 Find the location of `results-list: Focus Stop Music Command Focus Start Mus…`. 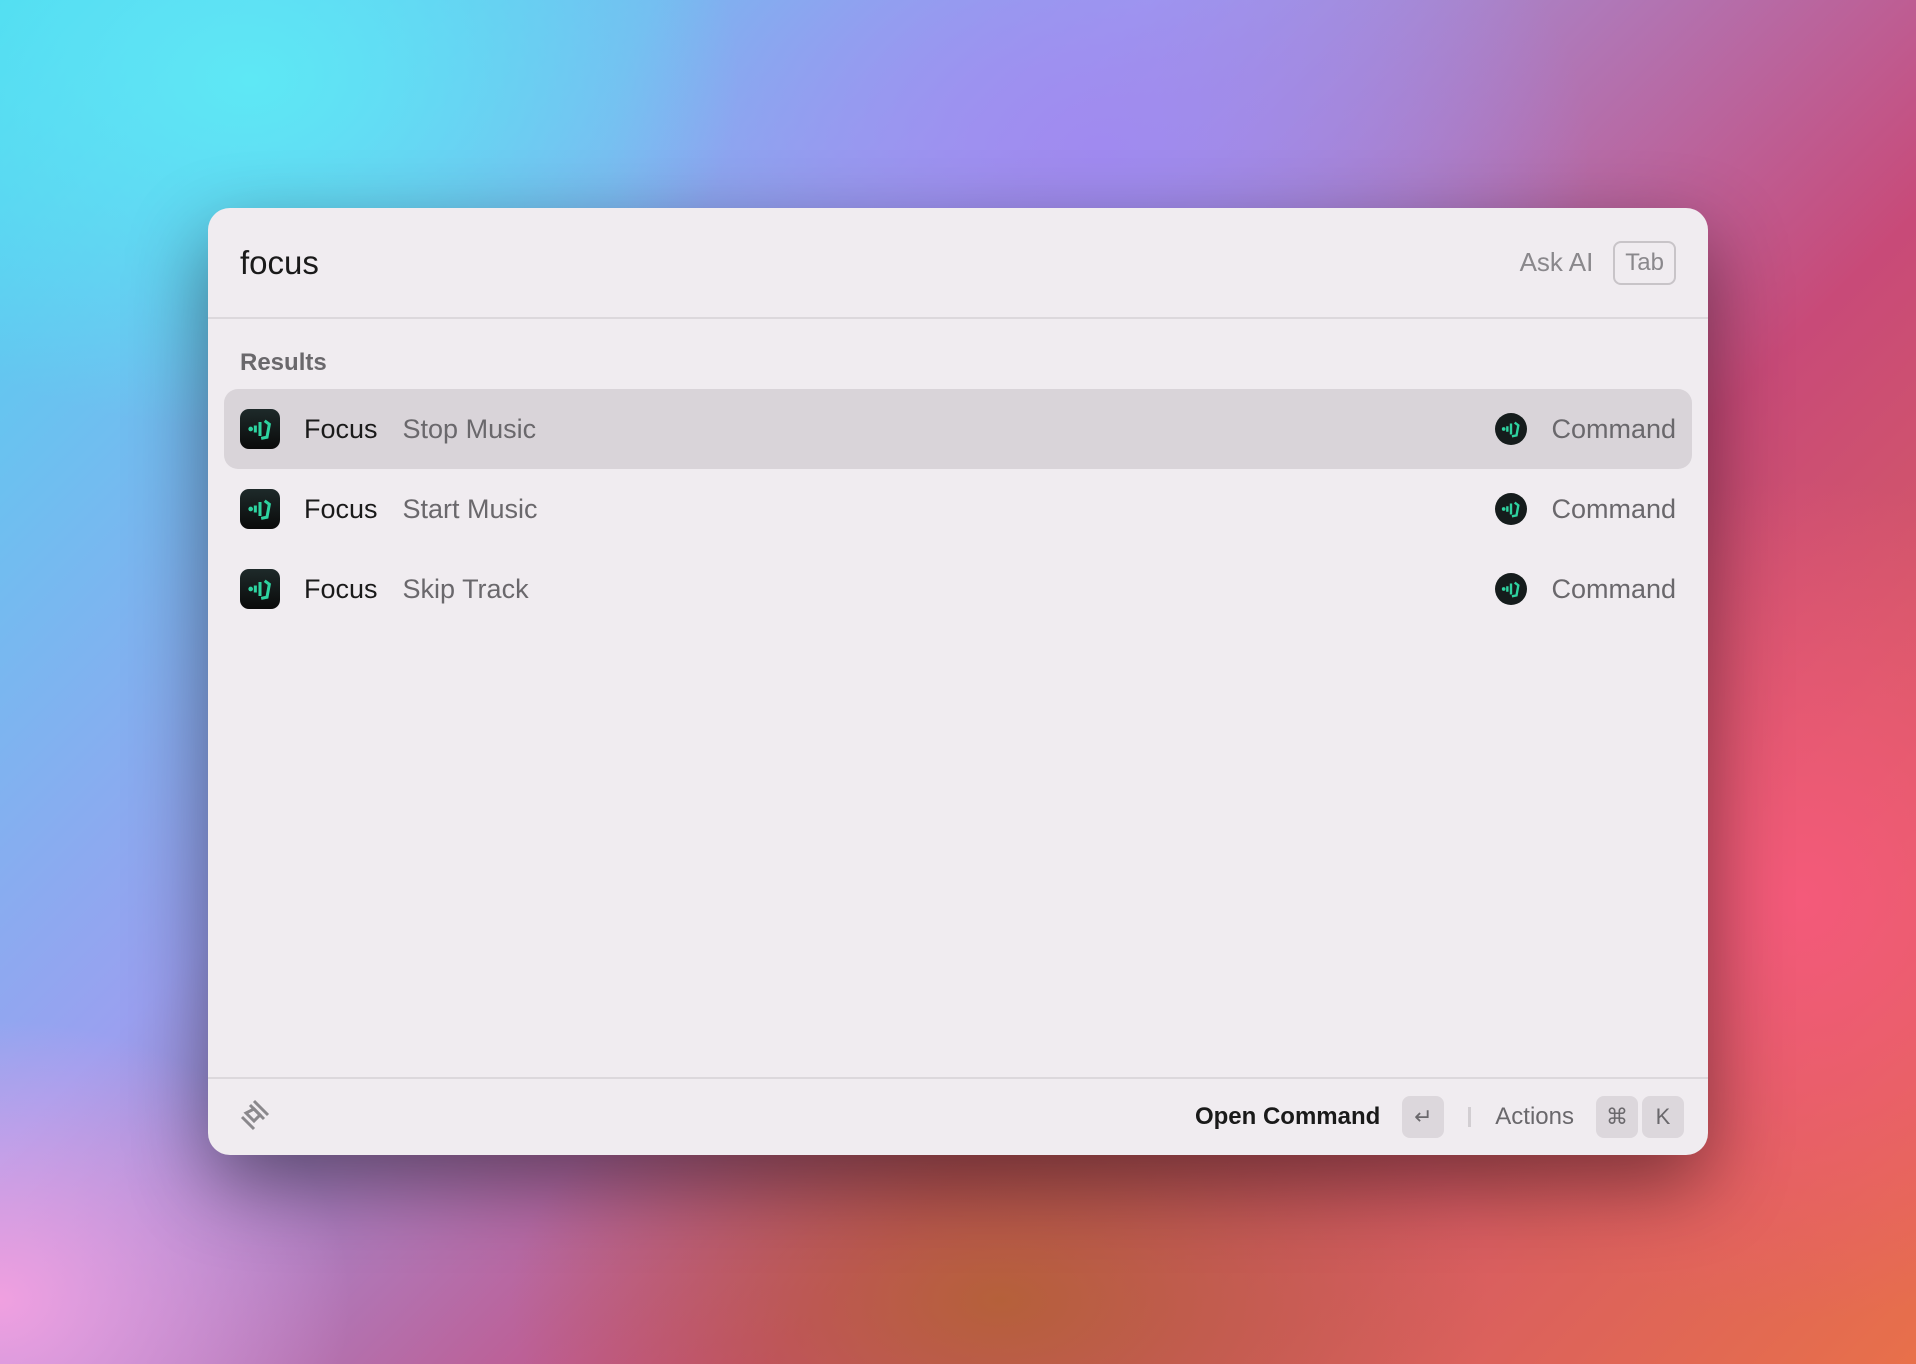

results-list: Focus Stop Music Command Focus Start Mus… is located at coordinates (958, 509).